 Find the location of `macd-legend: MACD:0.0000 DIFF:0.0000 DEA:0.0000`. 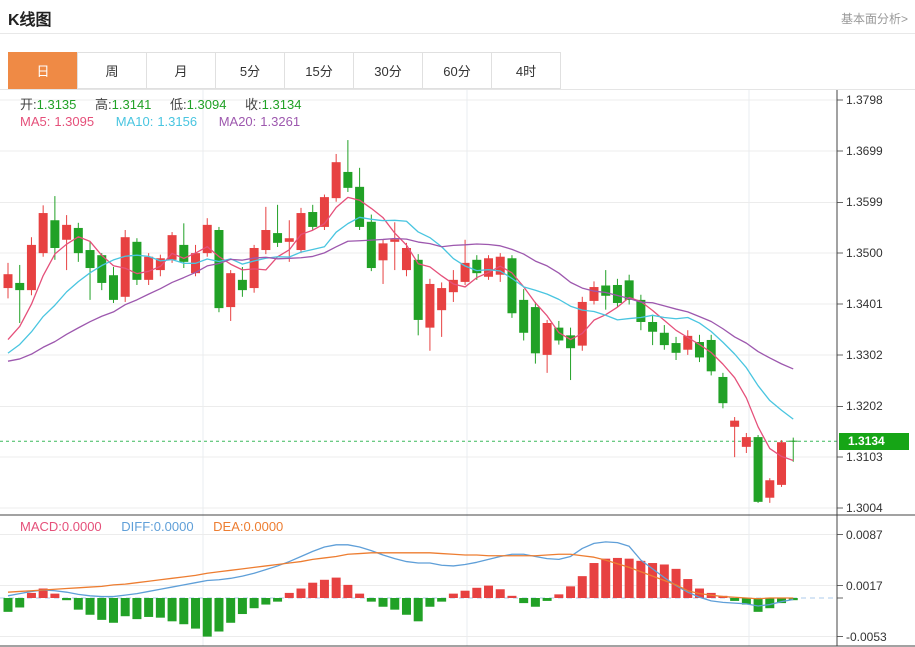

macd-legend: MACD:0.0000 DIFF:0.0000 DEA:0.0000 is located at coordinates (159, 526).